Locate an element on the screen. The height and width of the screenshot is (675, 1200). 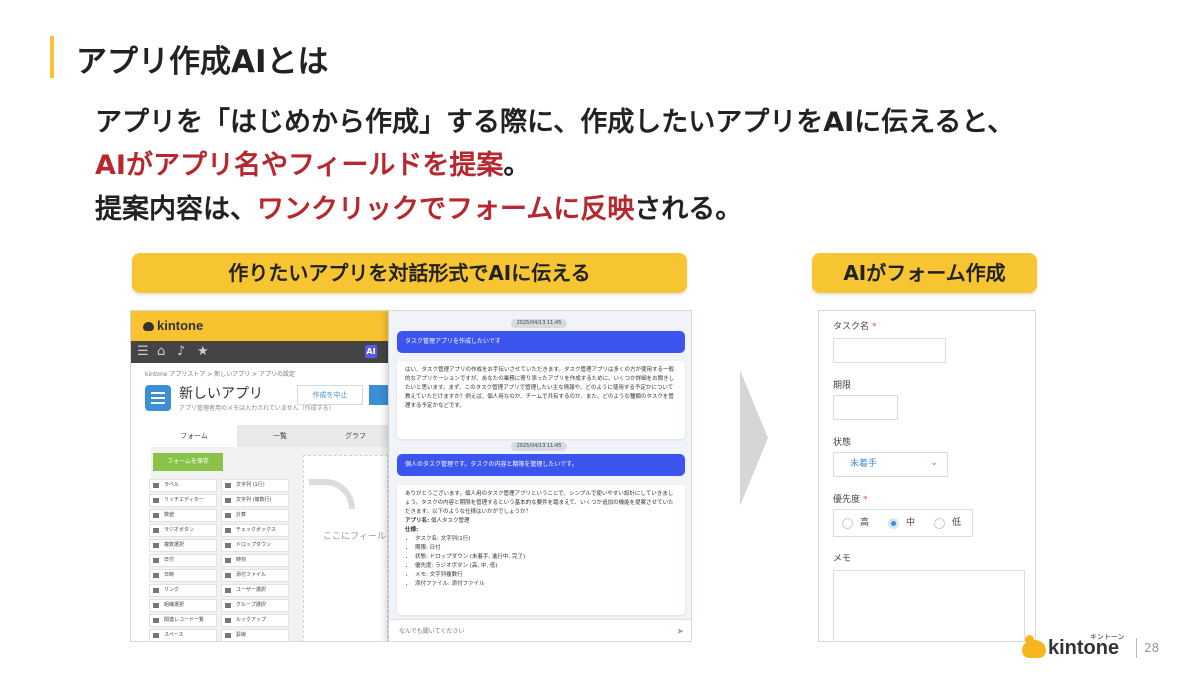
bell-icon: ♪ is located at coordinates (181, 352).